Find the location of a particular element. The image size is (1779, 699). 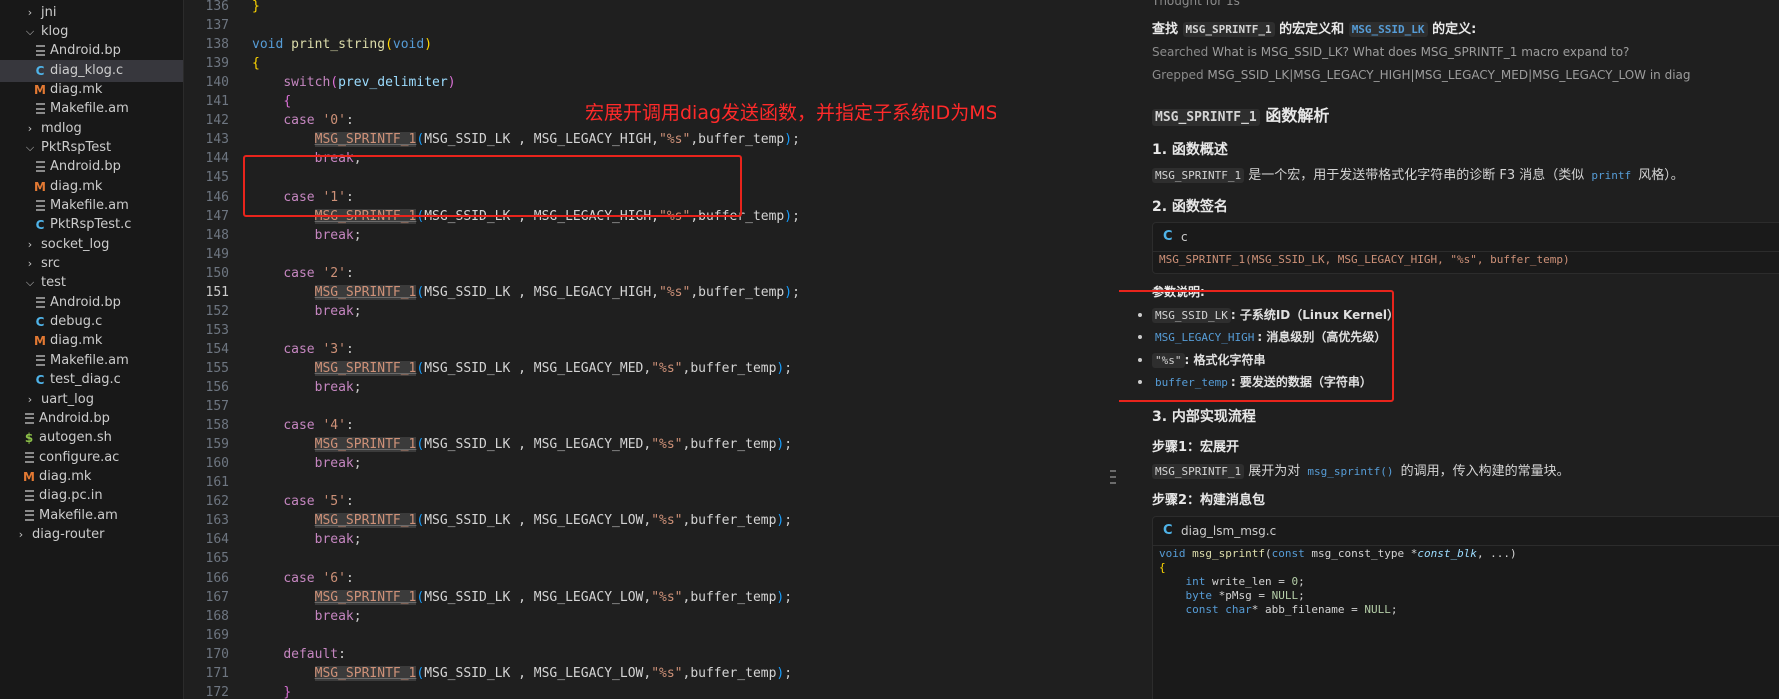

line-number: 156 is located at coordinates (217, 387).